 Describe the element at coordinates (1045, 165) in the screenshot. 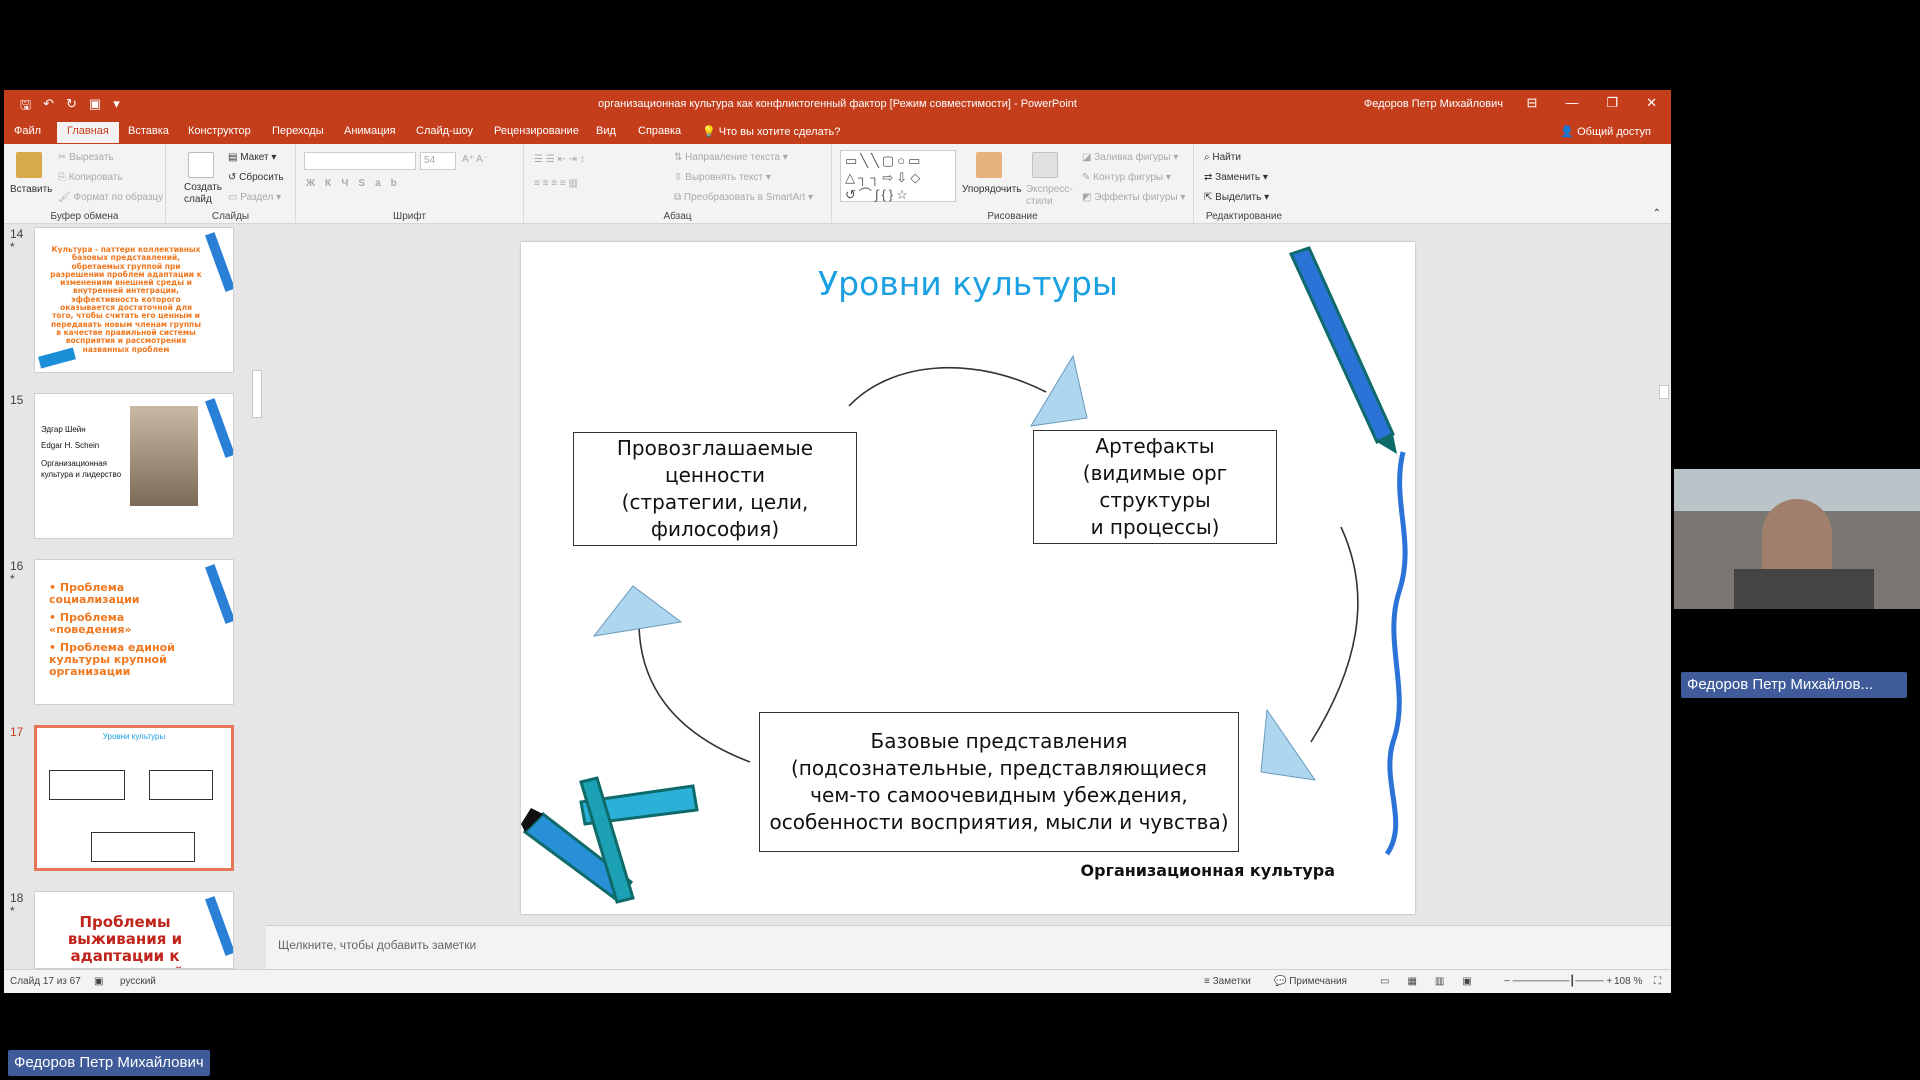

I see `quick-styles-icon` at that location.